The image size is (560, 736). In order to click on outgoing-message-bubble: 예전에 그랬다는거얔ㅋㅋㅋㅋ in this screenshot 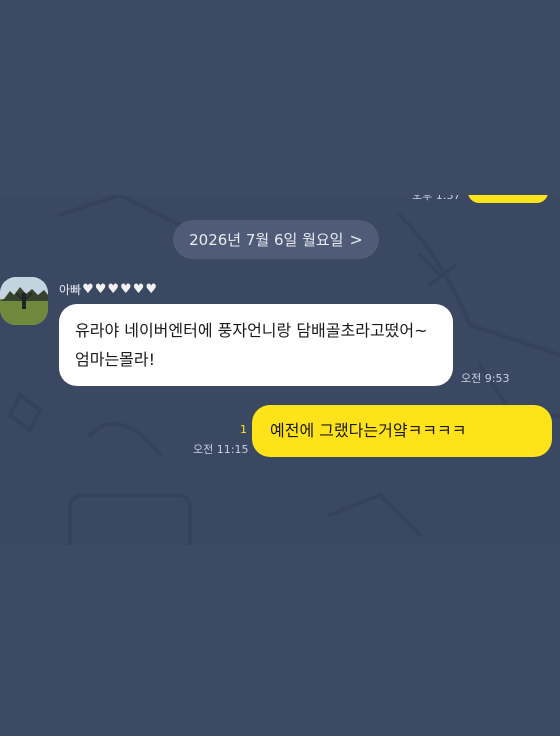, I will do `click(402, 431)`.